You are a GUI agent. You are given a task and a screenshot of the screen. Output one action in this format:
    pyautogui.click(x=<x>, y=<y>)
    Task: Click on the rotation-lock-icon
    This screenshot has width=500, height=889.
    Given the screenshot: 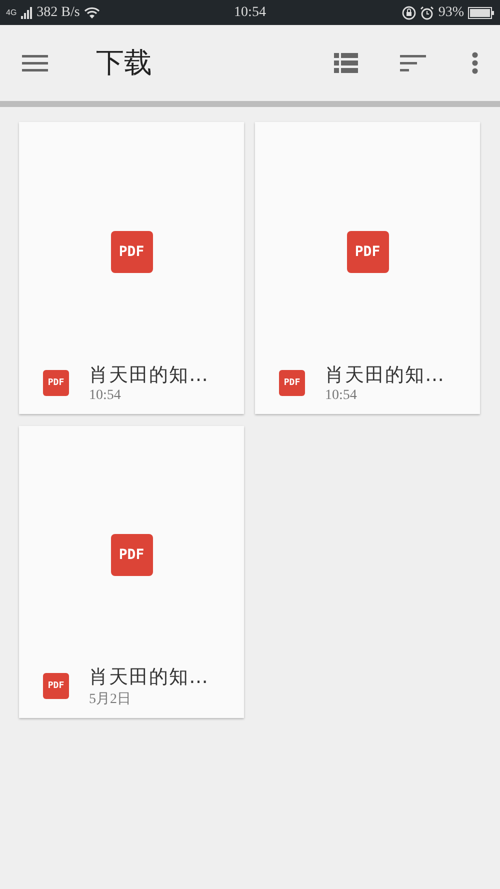 What is the action you would take?
    pyautogui.click(x=409, y=13)
    